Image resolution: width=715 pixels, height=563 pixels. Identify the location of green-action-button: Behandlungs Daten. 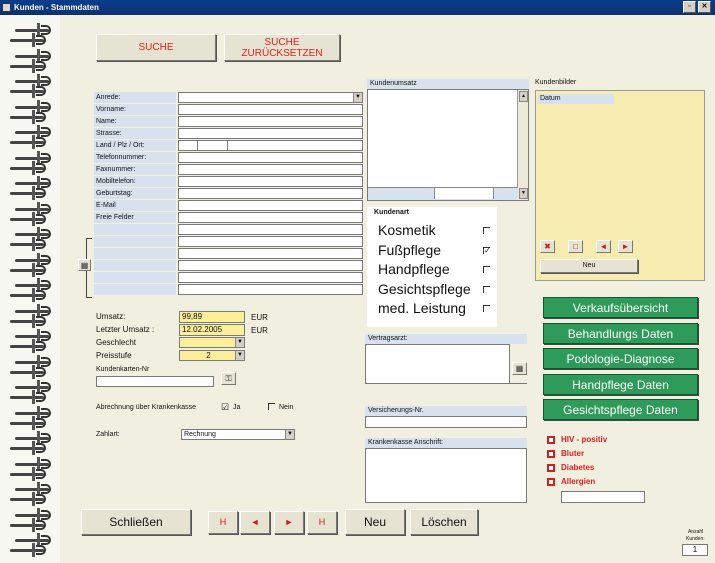
(620, 333).